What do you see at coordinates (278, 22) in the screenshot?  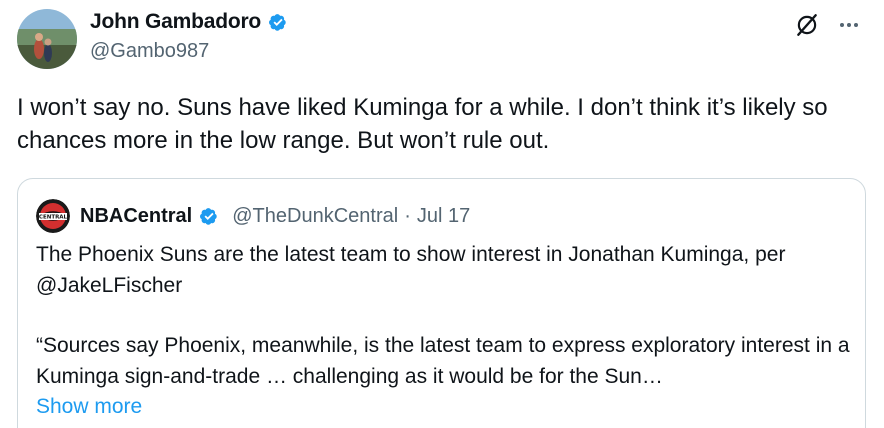 I see `verified-badge-icon` at bounding box center [278, 22].